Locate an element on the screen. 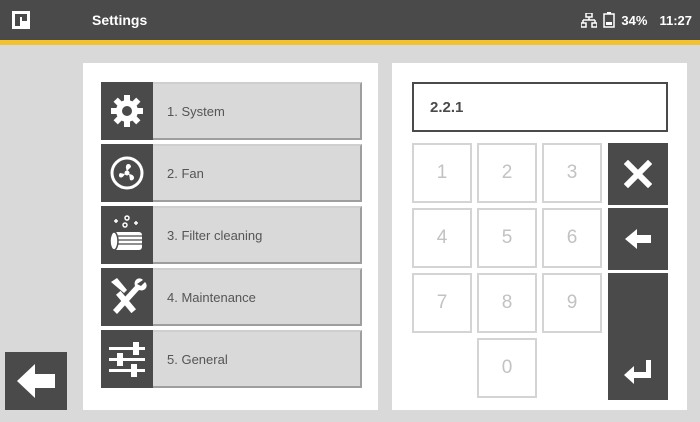 This screenshot has height=422, width=700. key-6: 6 is located at coordinates (572, 238).